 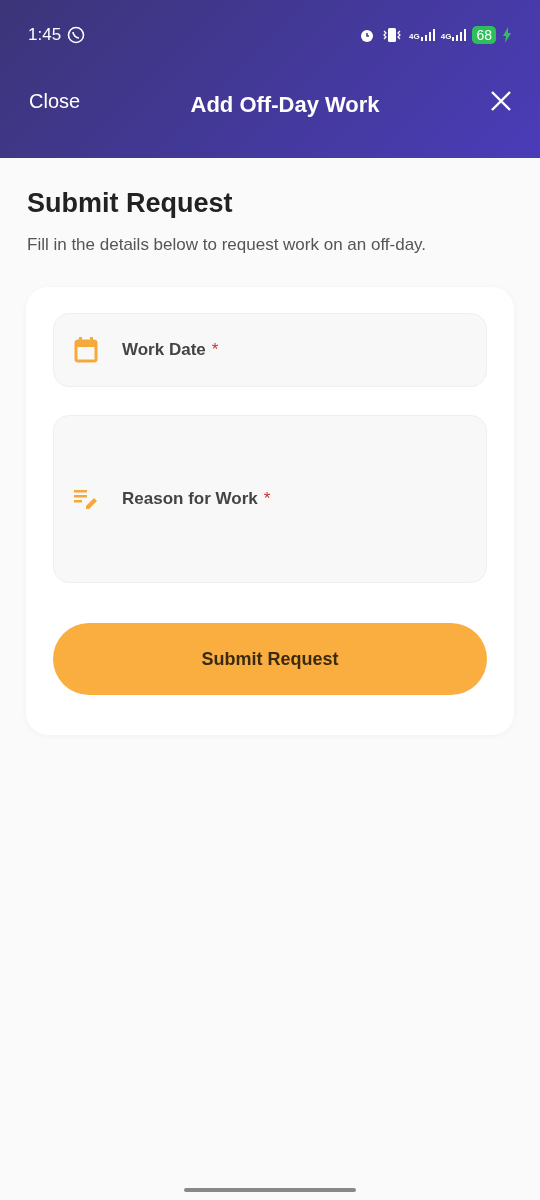 What do you see at coordinates (76, 35) in the screenshot?
I see `chat-app-icon` at bounding box center [76, 35].